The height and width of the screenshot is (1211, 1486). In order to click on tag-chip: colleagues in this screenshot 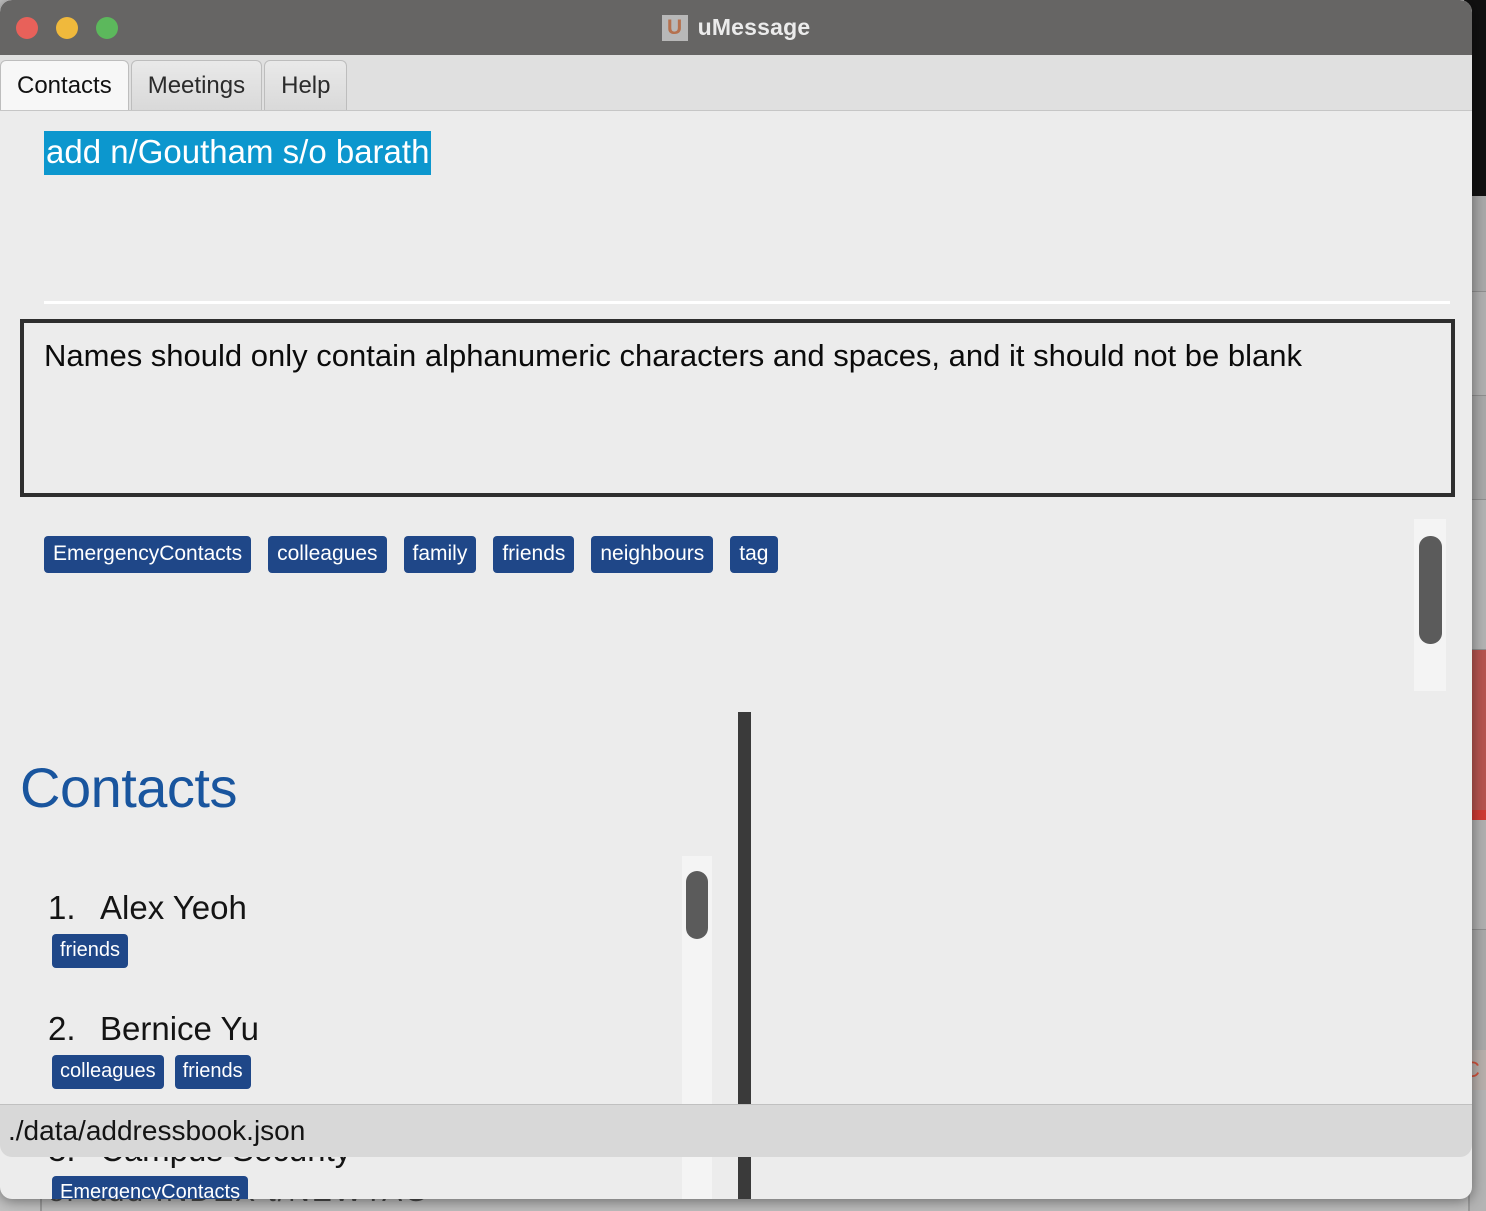, I will do `click(327, 554)`.